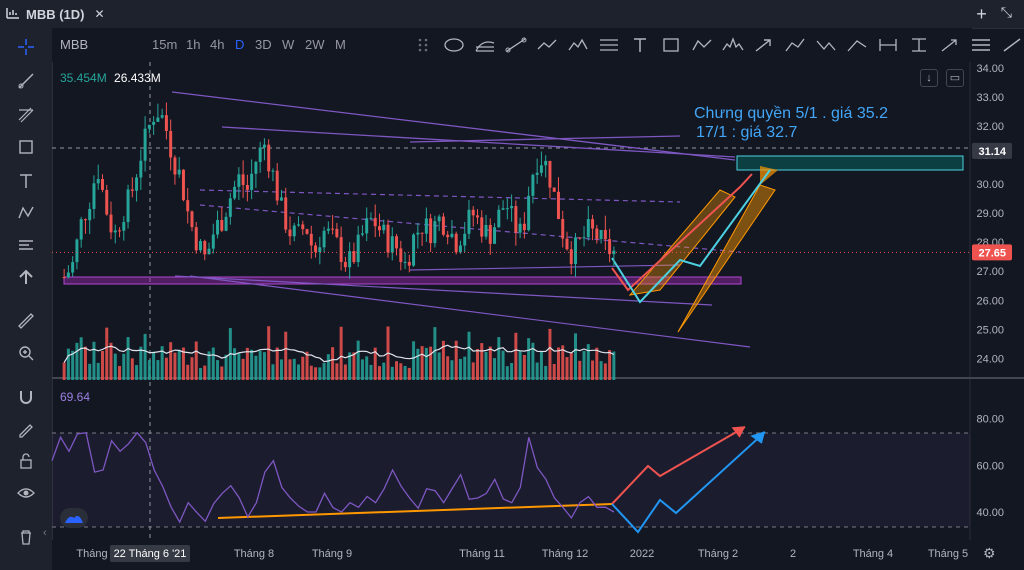 This screenshot has width=1024, height=570. Describe the element at coordinates (26, 81) in the screenshot. I see `trendline-tool-icon` at that location.